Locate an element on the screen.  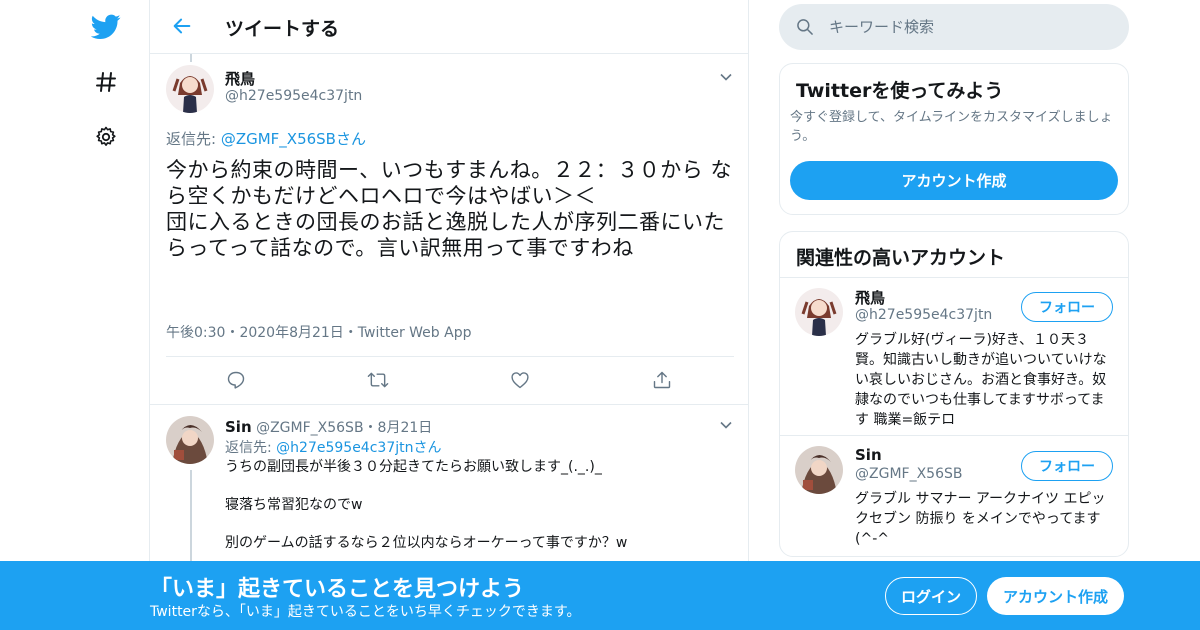
share-button is located at coordinates (662, 380).